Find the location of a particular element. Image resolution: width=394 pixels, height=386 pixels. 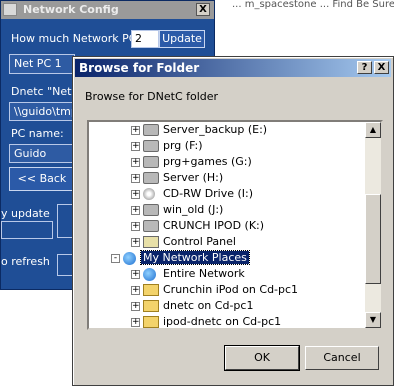

tree-item-label: Server_backup (E:) is located at coordinates (215, 129).